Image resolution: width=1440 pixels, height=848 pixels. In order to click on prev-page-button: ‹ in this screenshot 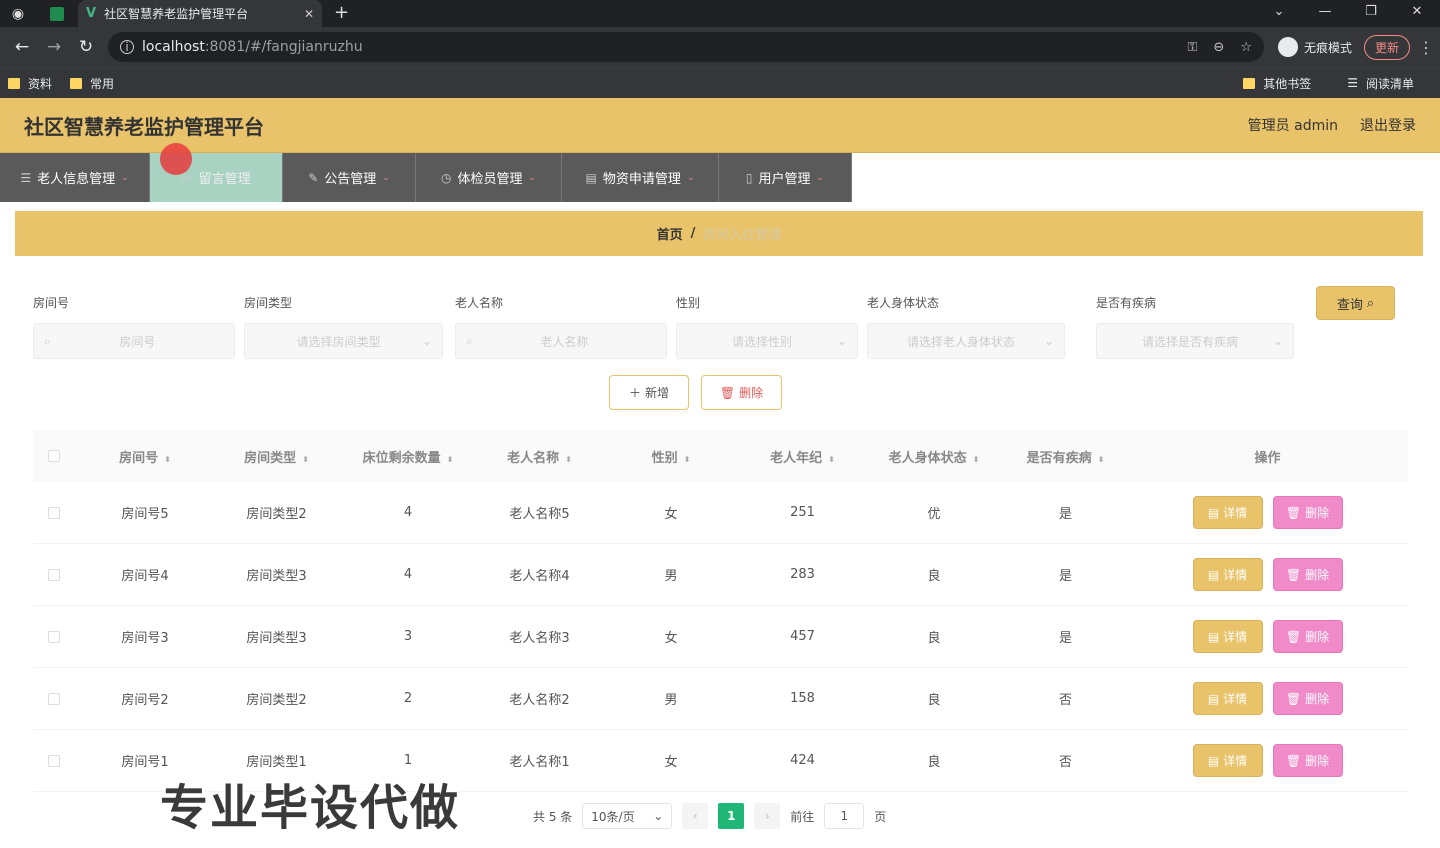, I will do `click(695, 816)`.